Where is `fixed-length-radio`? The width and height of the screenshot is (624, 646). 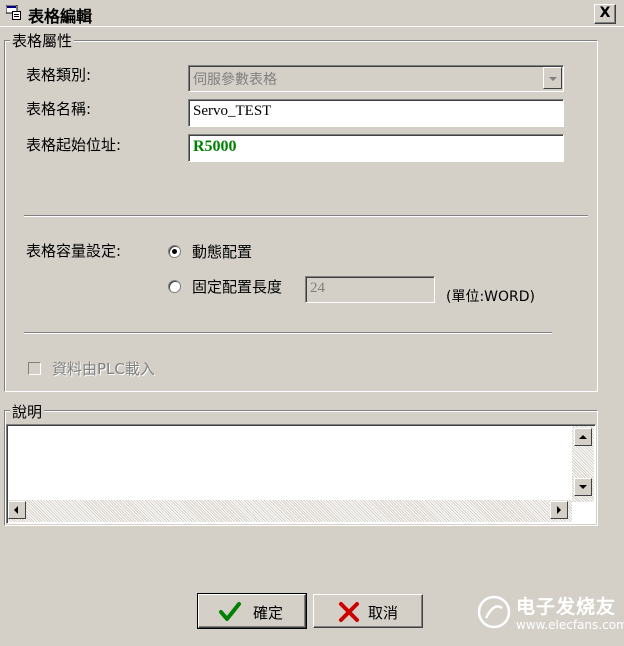 fixed-length-radio is located at coordinates (174, 286).